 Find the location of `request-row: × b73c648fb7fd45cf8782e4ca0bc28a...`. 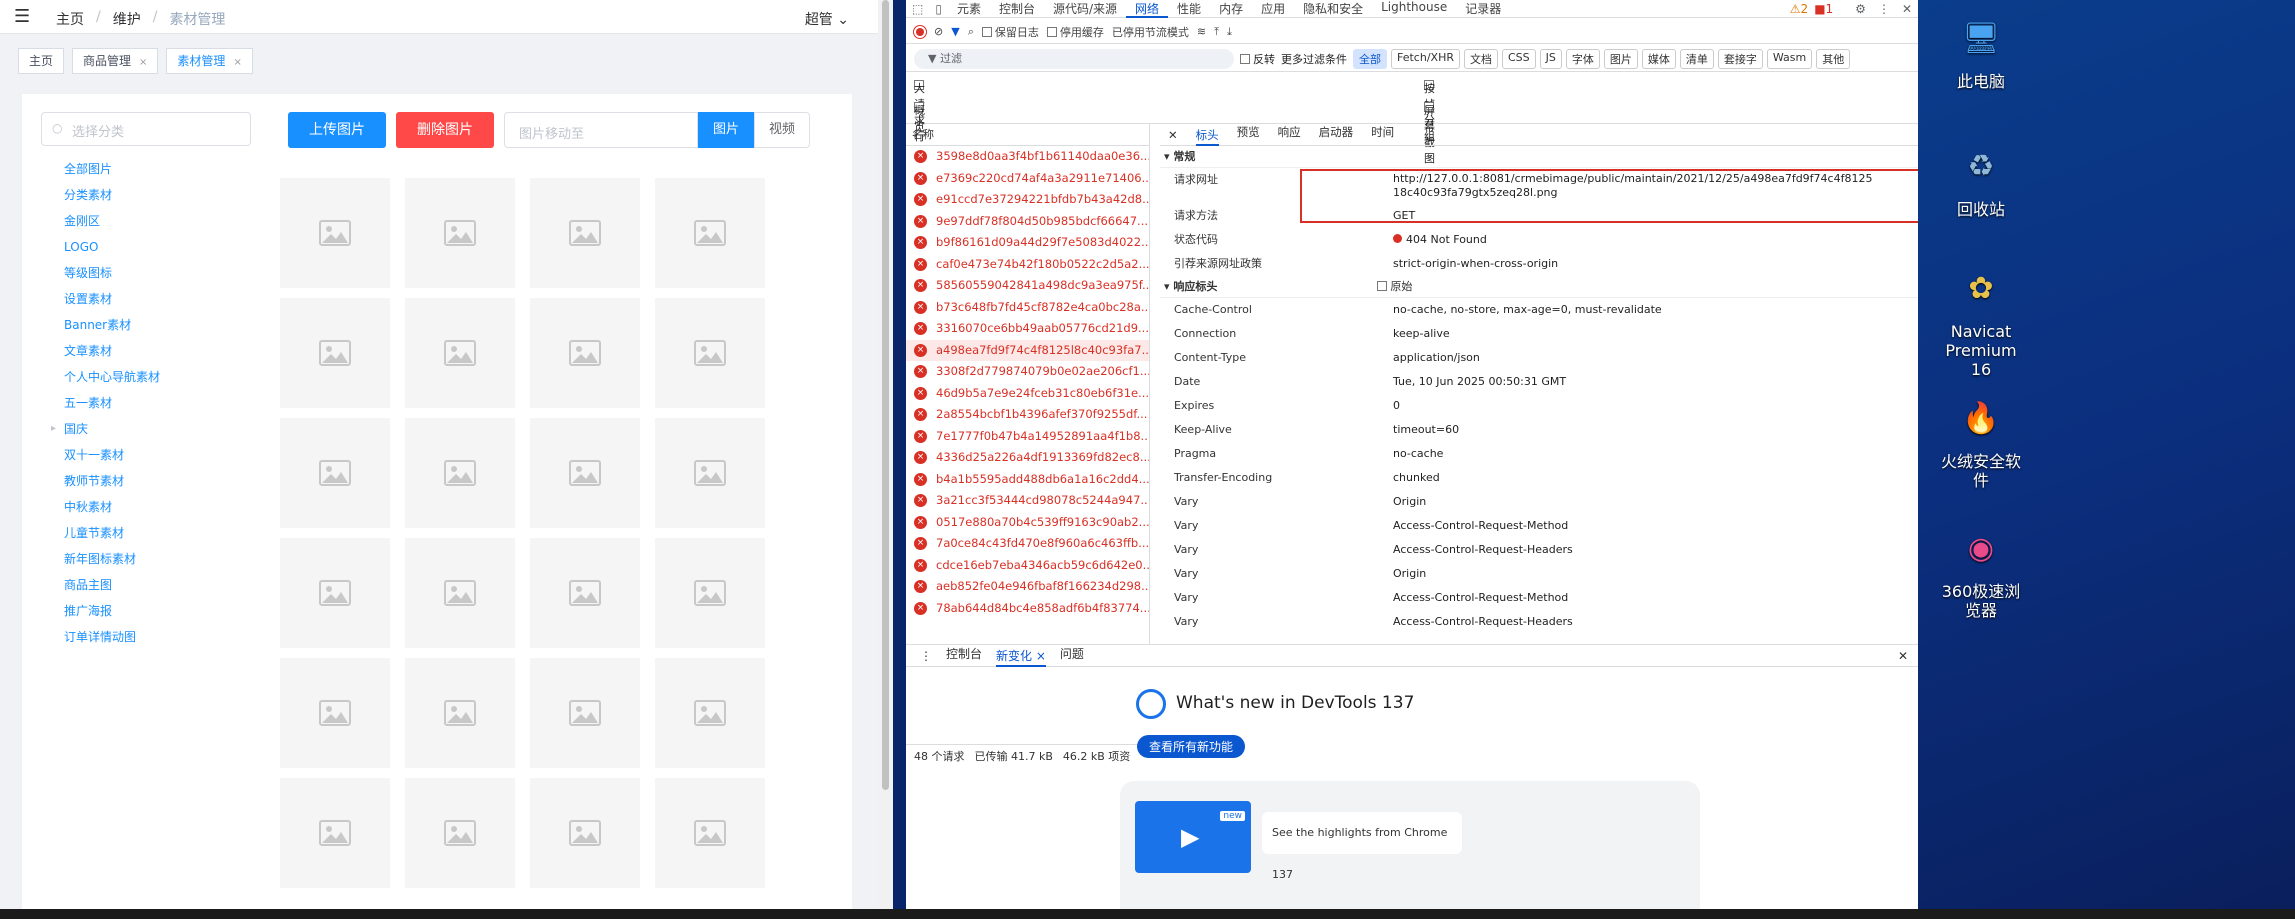

request-row: × b73c648fb7fd45cf8782e4ca0bc28a... is located at coordinates (1027, 308).